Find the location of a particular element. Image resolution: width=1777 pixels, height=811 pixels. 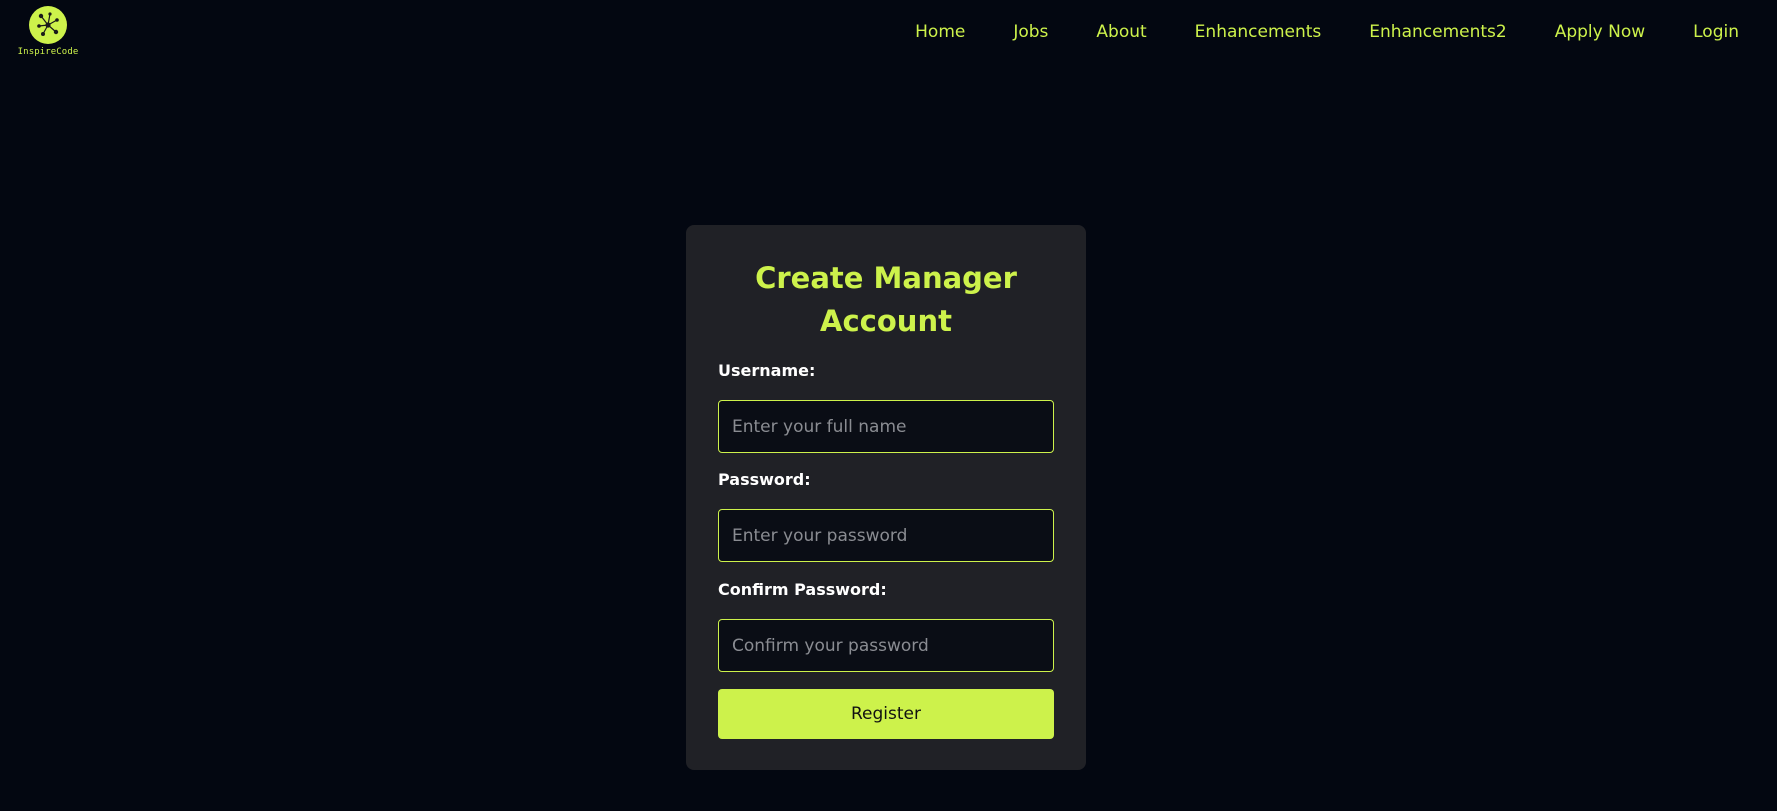

nav-enhancements2: Enhancements2 is located at coordinates (1437, 32).